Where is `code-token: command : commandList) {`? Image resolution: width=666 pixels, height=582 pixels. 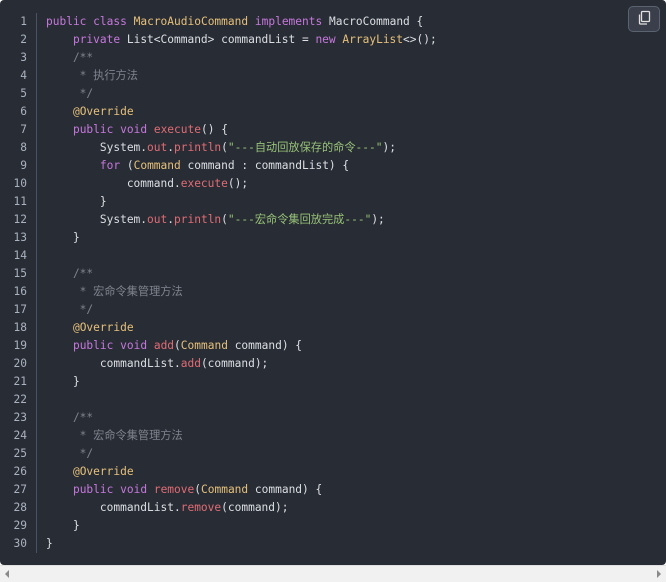
code-token: command : commandList) { is located at coordinates (265, 165).